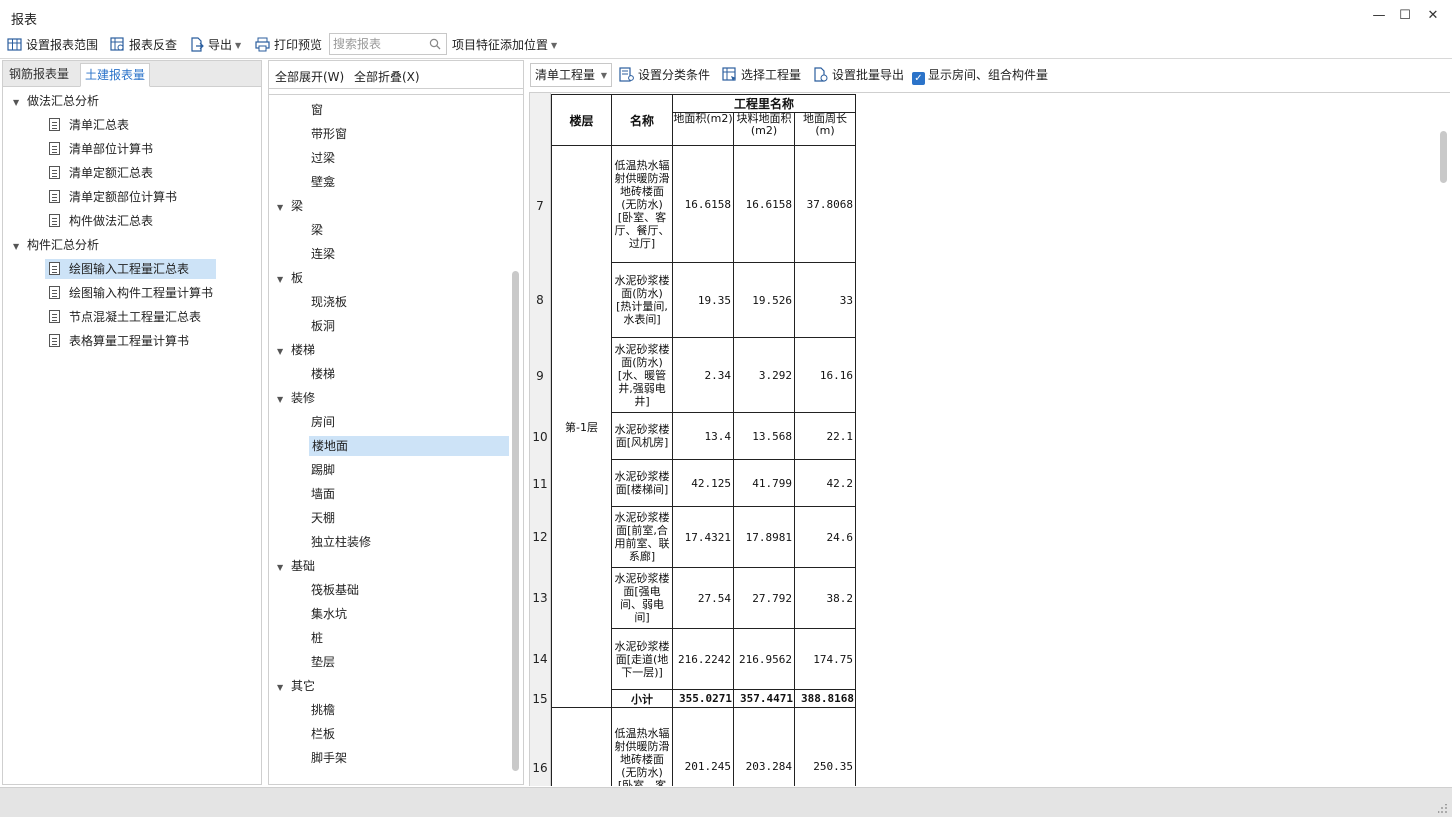 The height and width of the screenshot is (817, 1452). Describe the element at coordinates (825, 537) in the screenshot. I see `table-cell-value: 24.6` at that location.